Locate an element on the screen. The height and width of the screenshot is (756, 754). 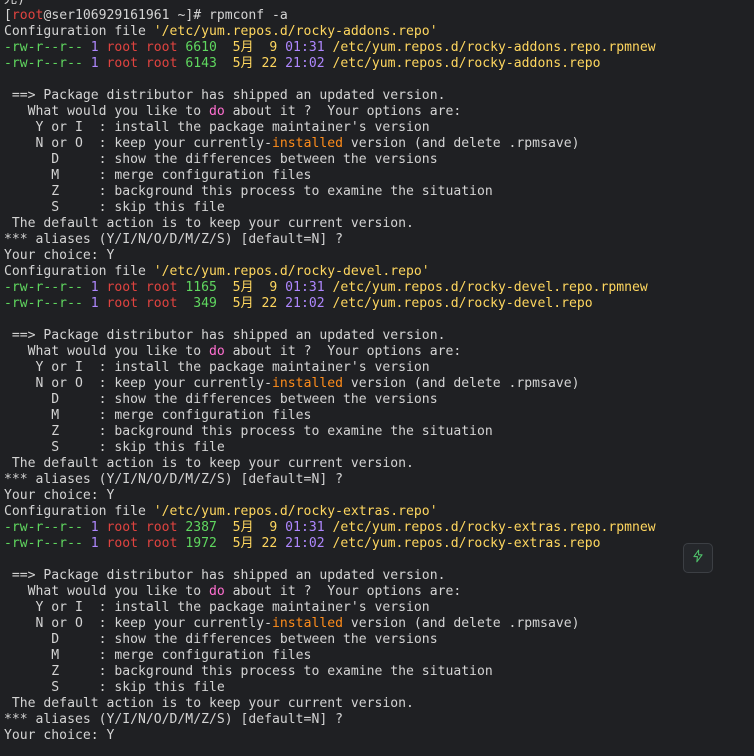
terminal-text-segment: installed is located at coordinates (307, 623).